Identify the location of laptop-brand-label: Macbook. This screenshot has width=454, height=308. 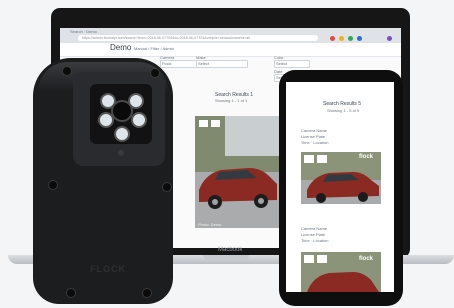
(230, 250).